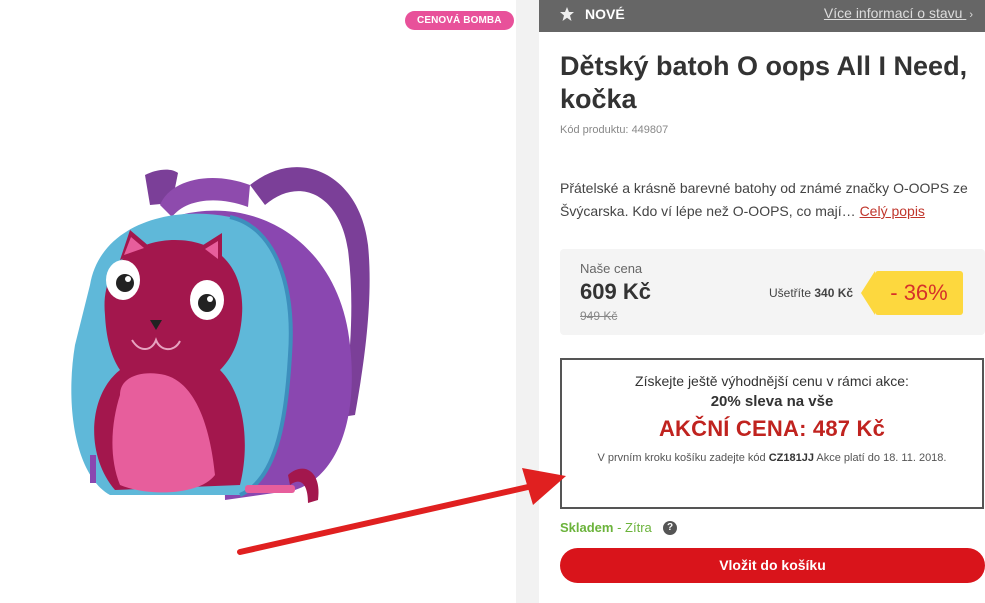  What do you see at coordinates (772, 401) in the screenshot?
I see `promo-offer: 20% sleva na vše` at bounding box center [772, 401].